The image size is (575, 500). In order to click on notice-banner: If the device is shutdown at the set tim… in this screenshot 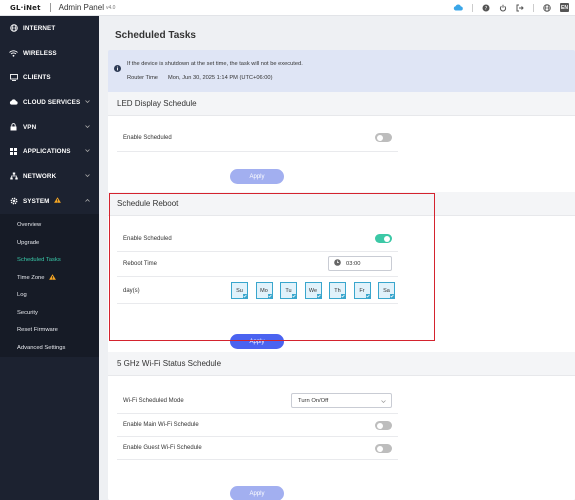, I will do `click(341, 72)`.